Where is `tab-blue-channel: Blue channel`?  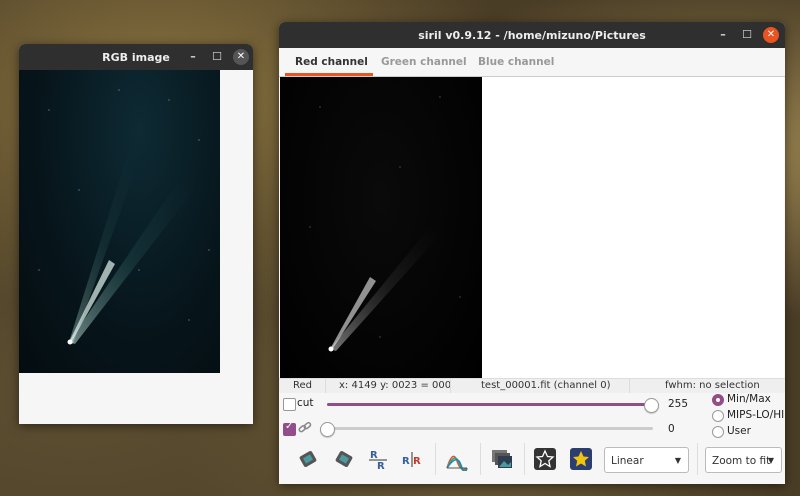 tab-blue-channel: Blue channel is located at coordinates (516, 62).